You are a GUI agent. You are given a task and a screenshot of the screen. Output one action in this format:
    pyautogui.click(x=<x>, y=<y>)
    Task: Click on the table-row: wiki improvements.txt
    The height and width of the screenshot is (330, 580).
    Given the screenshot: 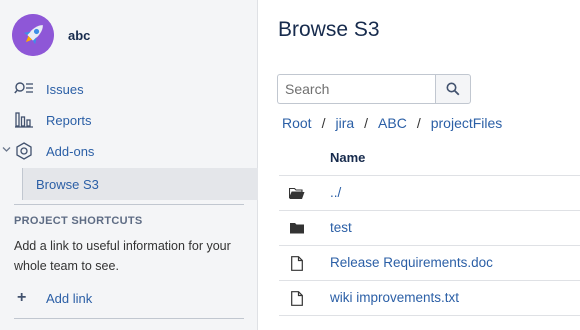 What is the action you would take?
    pyautogui.click(x=429, y=297)
    